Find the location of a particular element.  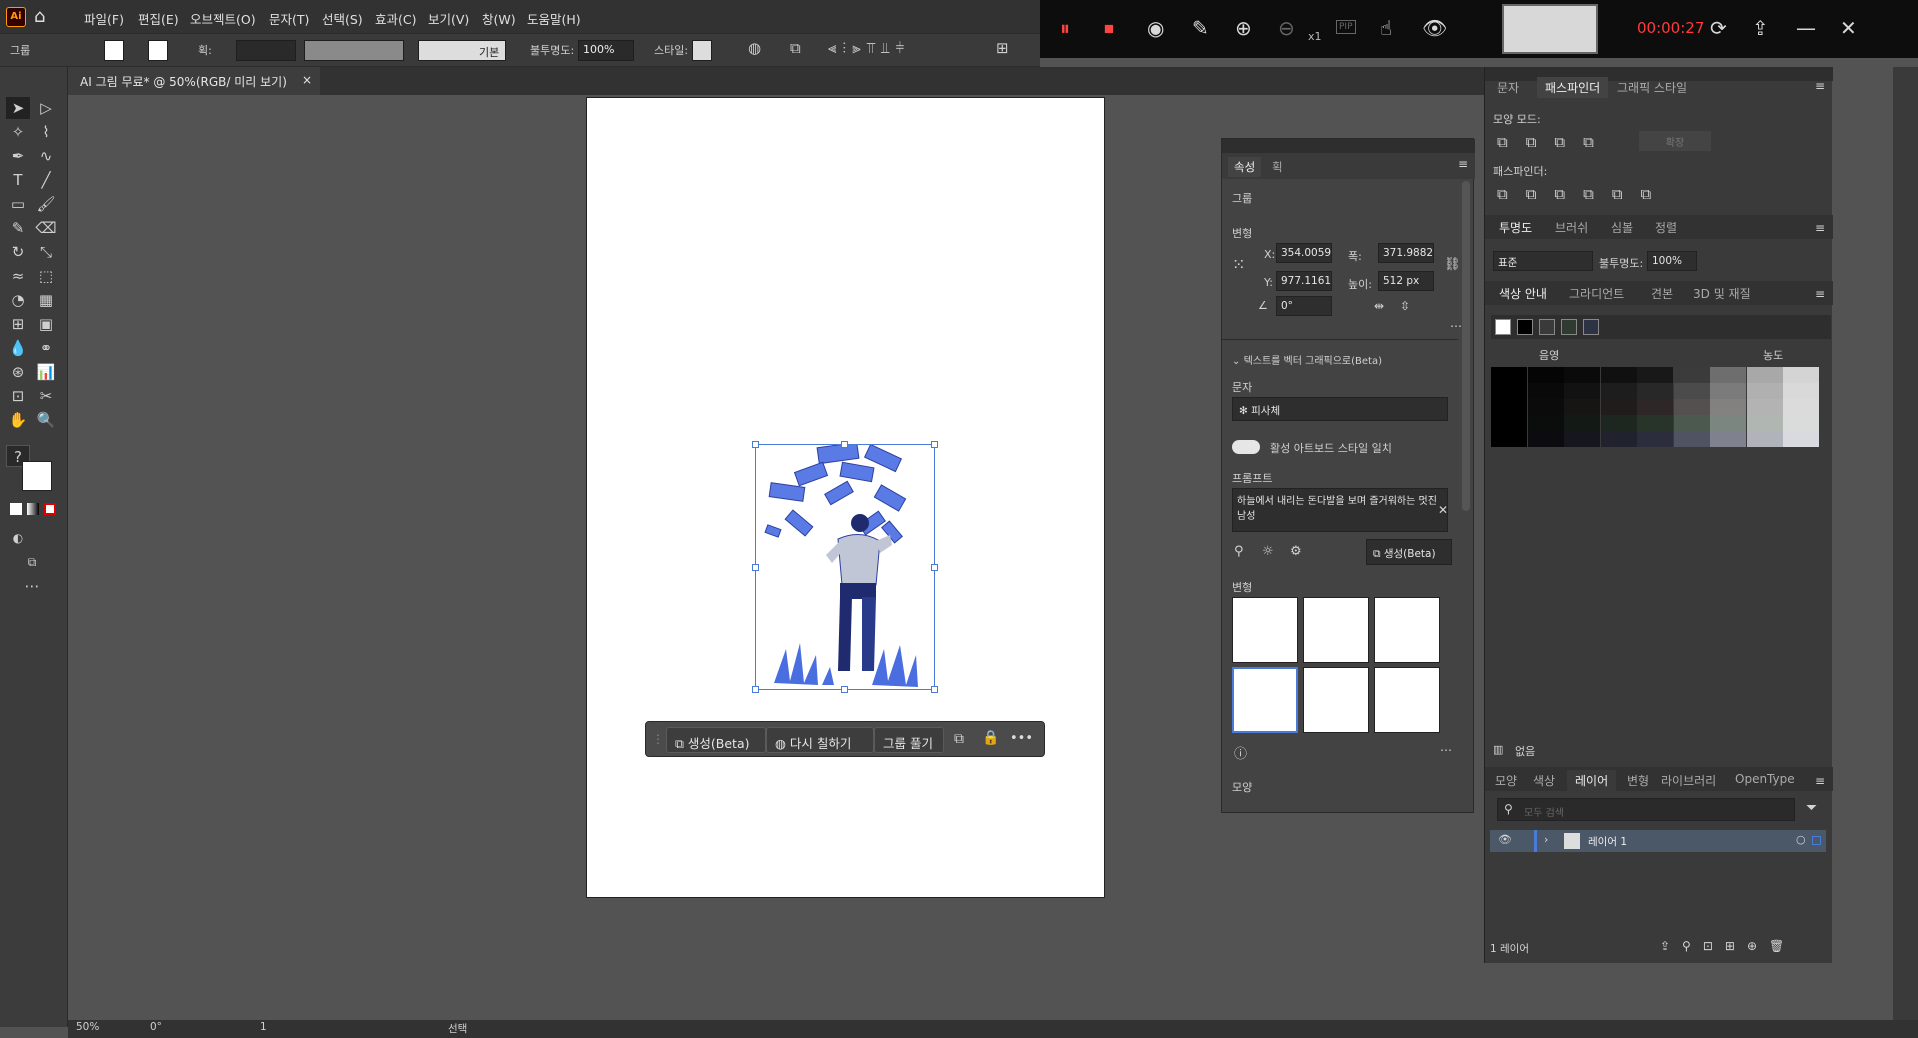

gradient-tool-icon: ▣ is located at coordinates (46, 324).